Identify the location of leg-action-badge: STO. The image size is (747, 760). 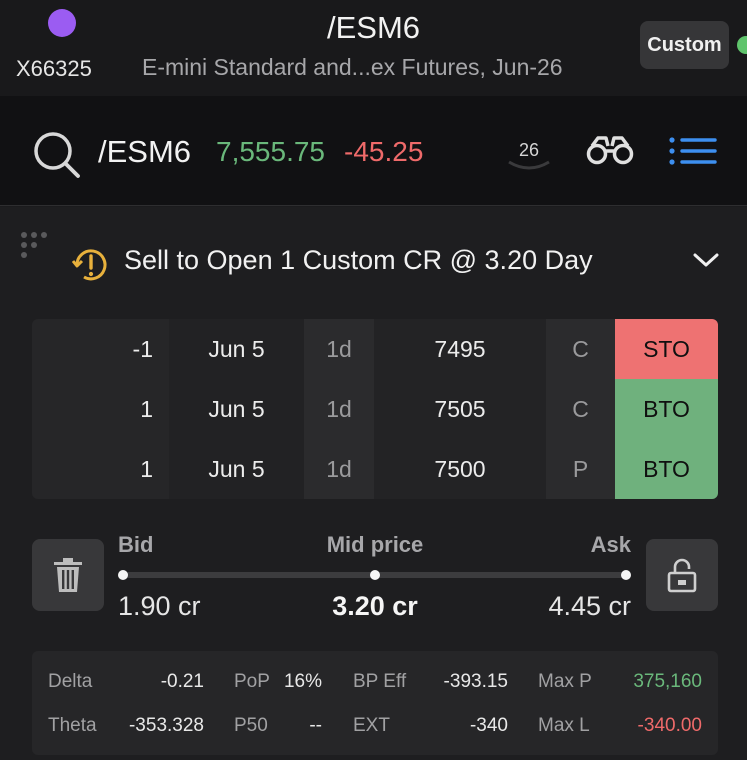
(666, 349).